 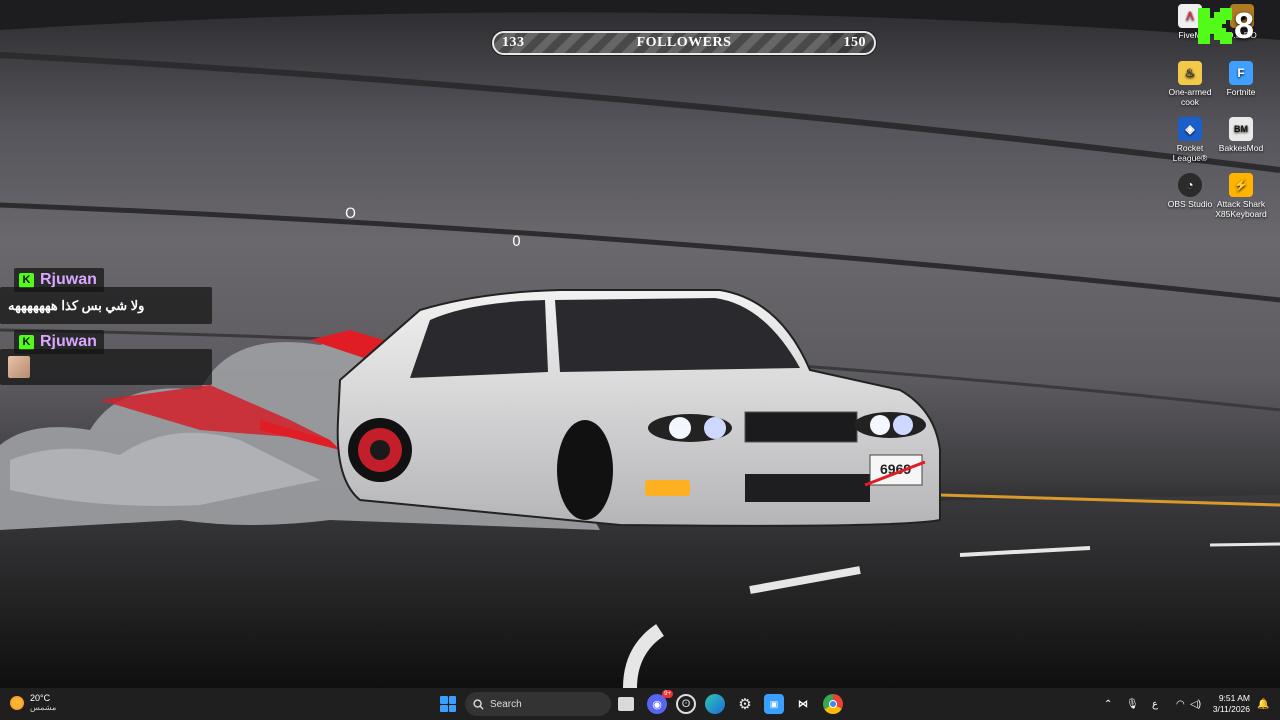 I want to click on language-indicator: ع, so click(x=1155, y=704).